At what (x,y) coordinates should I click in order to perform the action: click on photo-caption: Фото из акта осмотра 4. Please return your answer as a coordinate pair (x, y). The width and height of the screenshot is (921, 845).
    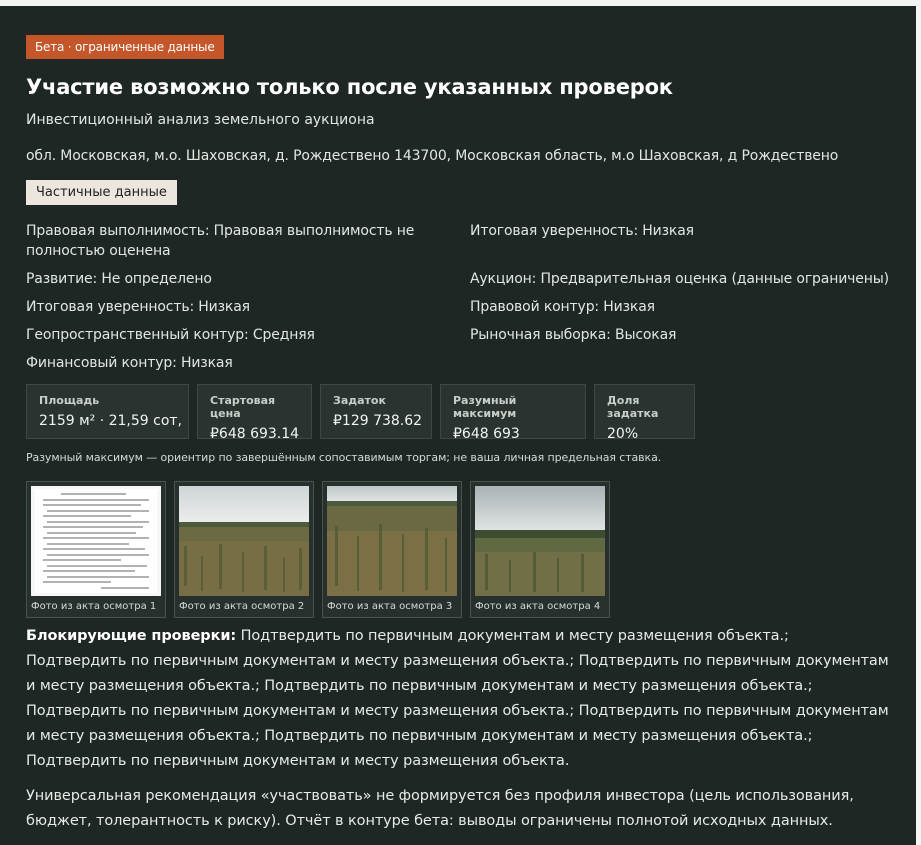
    Looking at the image, I should click on (538, 606).